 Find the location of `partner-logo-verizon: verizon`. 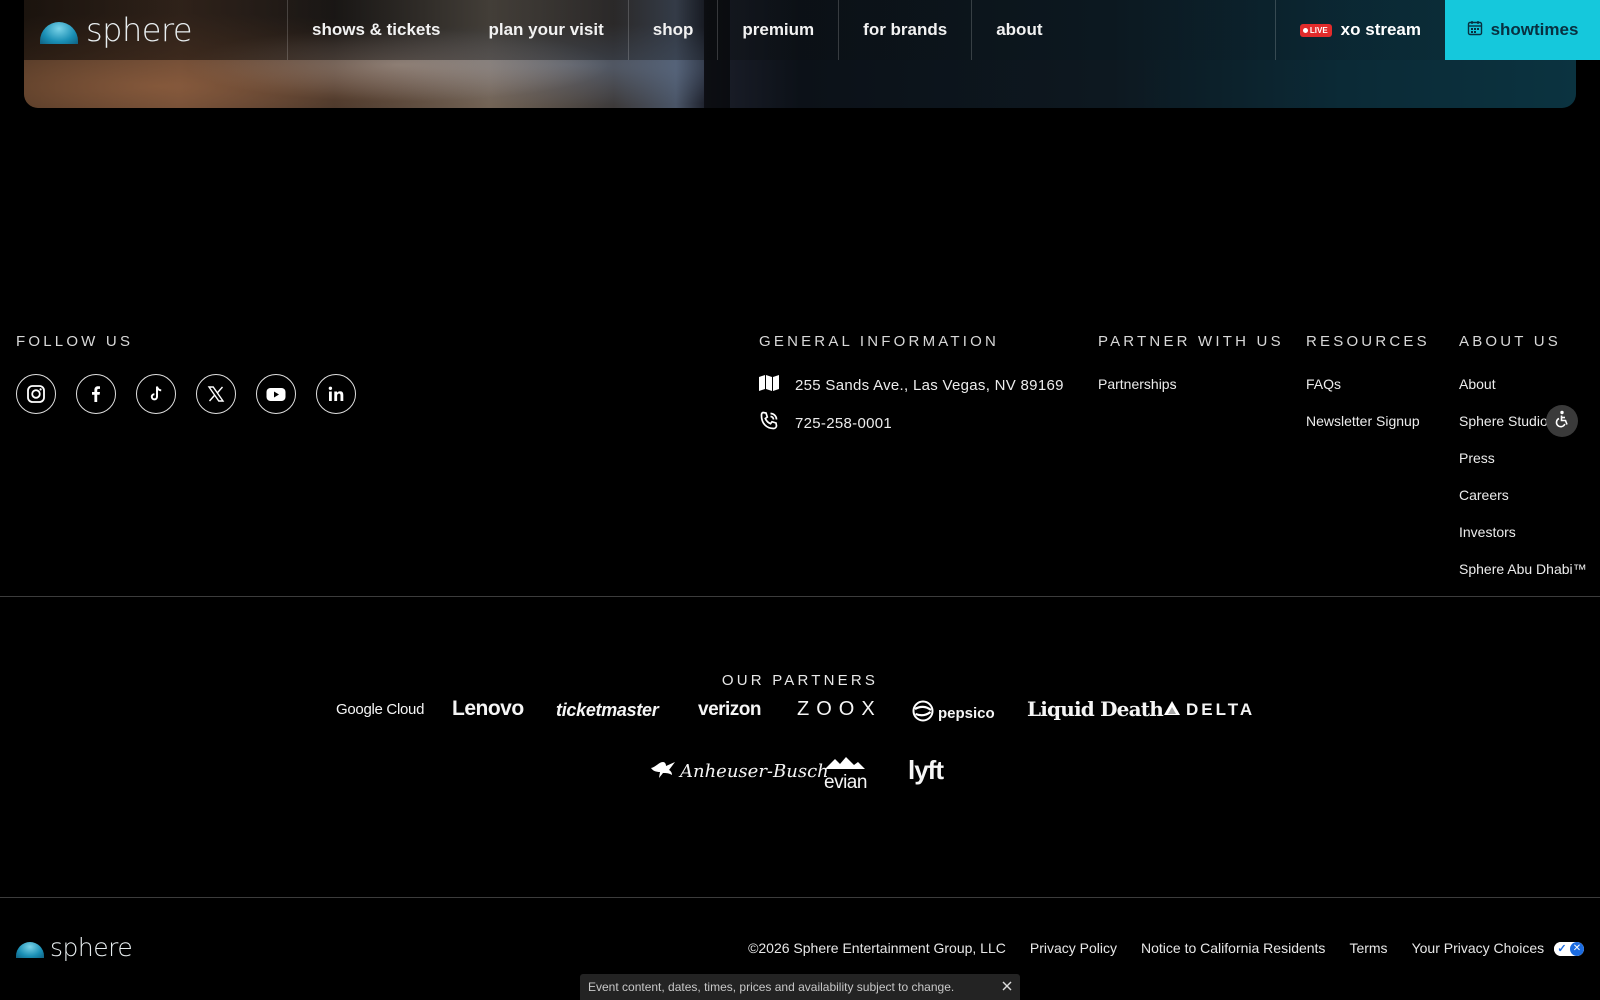

partner-logo-verizon: verizon is located at coordinates (730, 710).